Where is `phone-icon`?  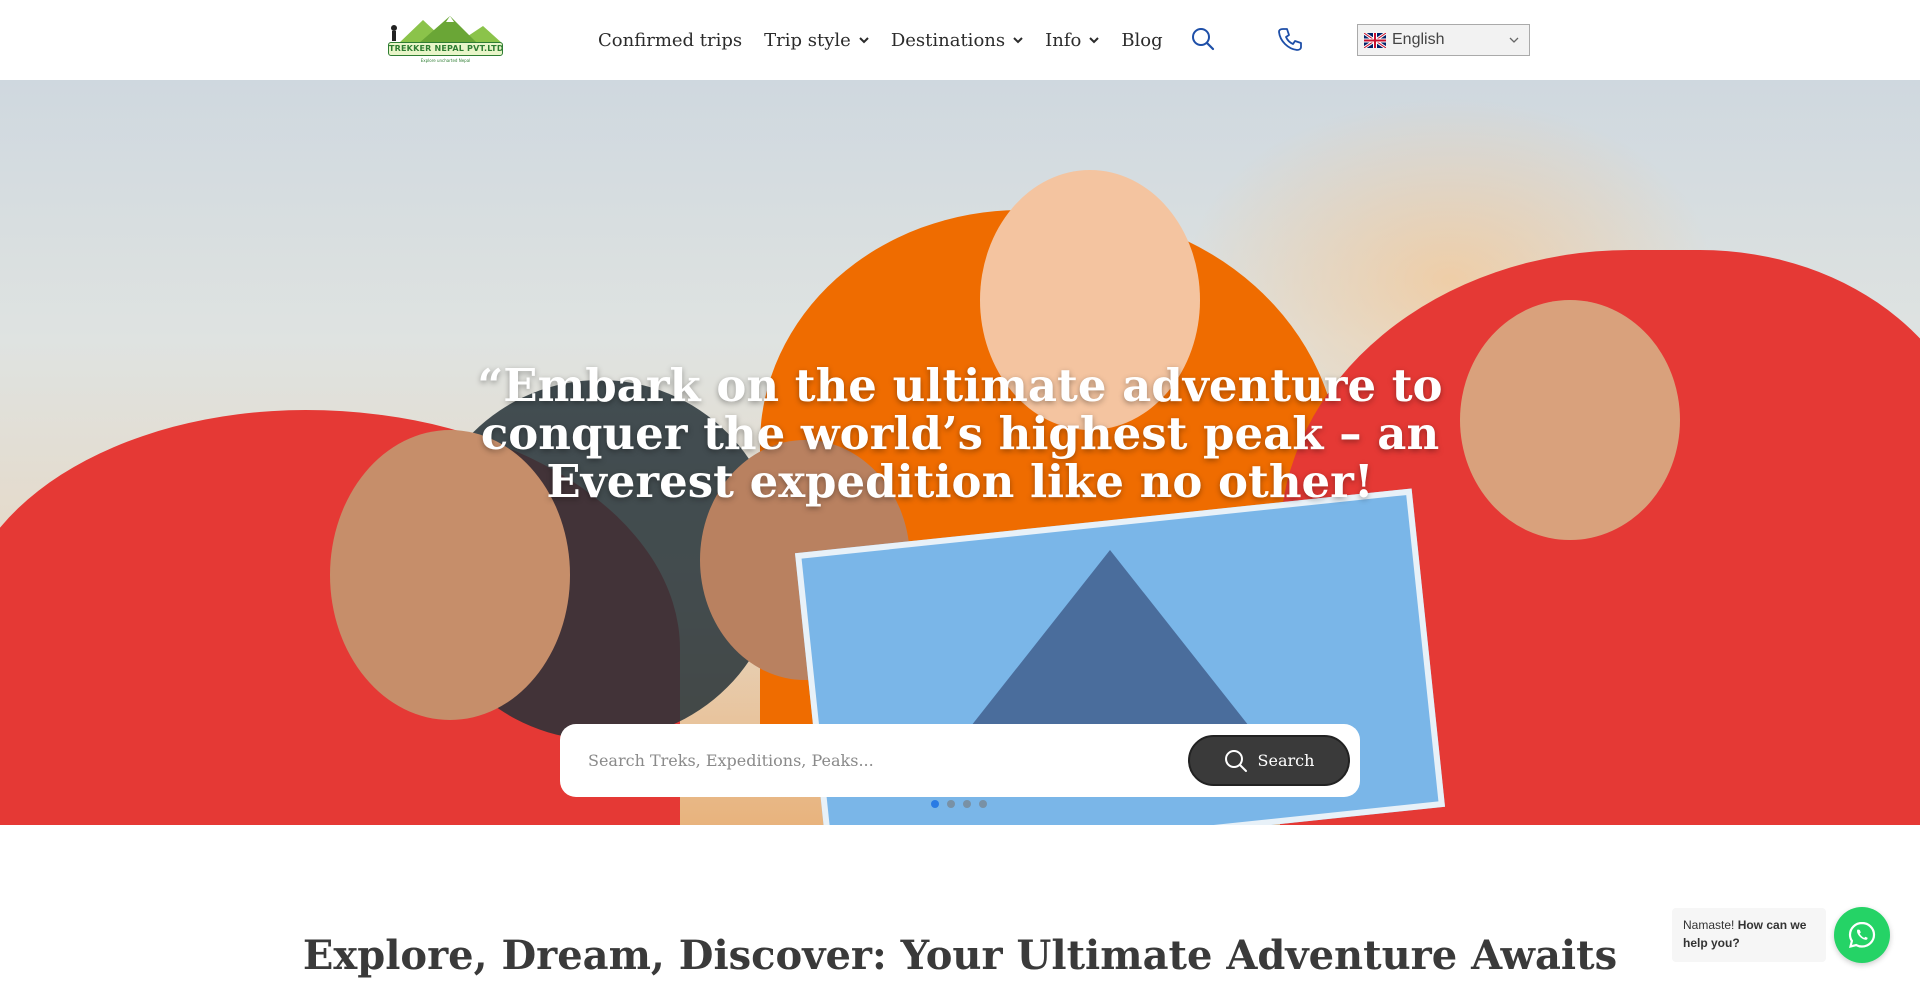
phone-icon is located at coordinates (1290, 39).